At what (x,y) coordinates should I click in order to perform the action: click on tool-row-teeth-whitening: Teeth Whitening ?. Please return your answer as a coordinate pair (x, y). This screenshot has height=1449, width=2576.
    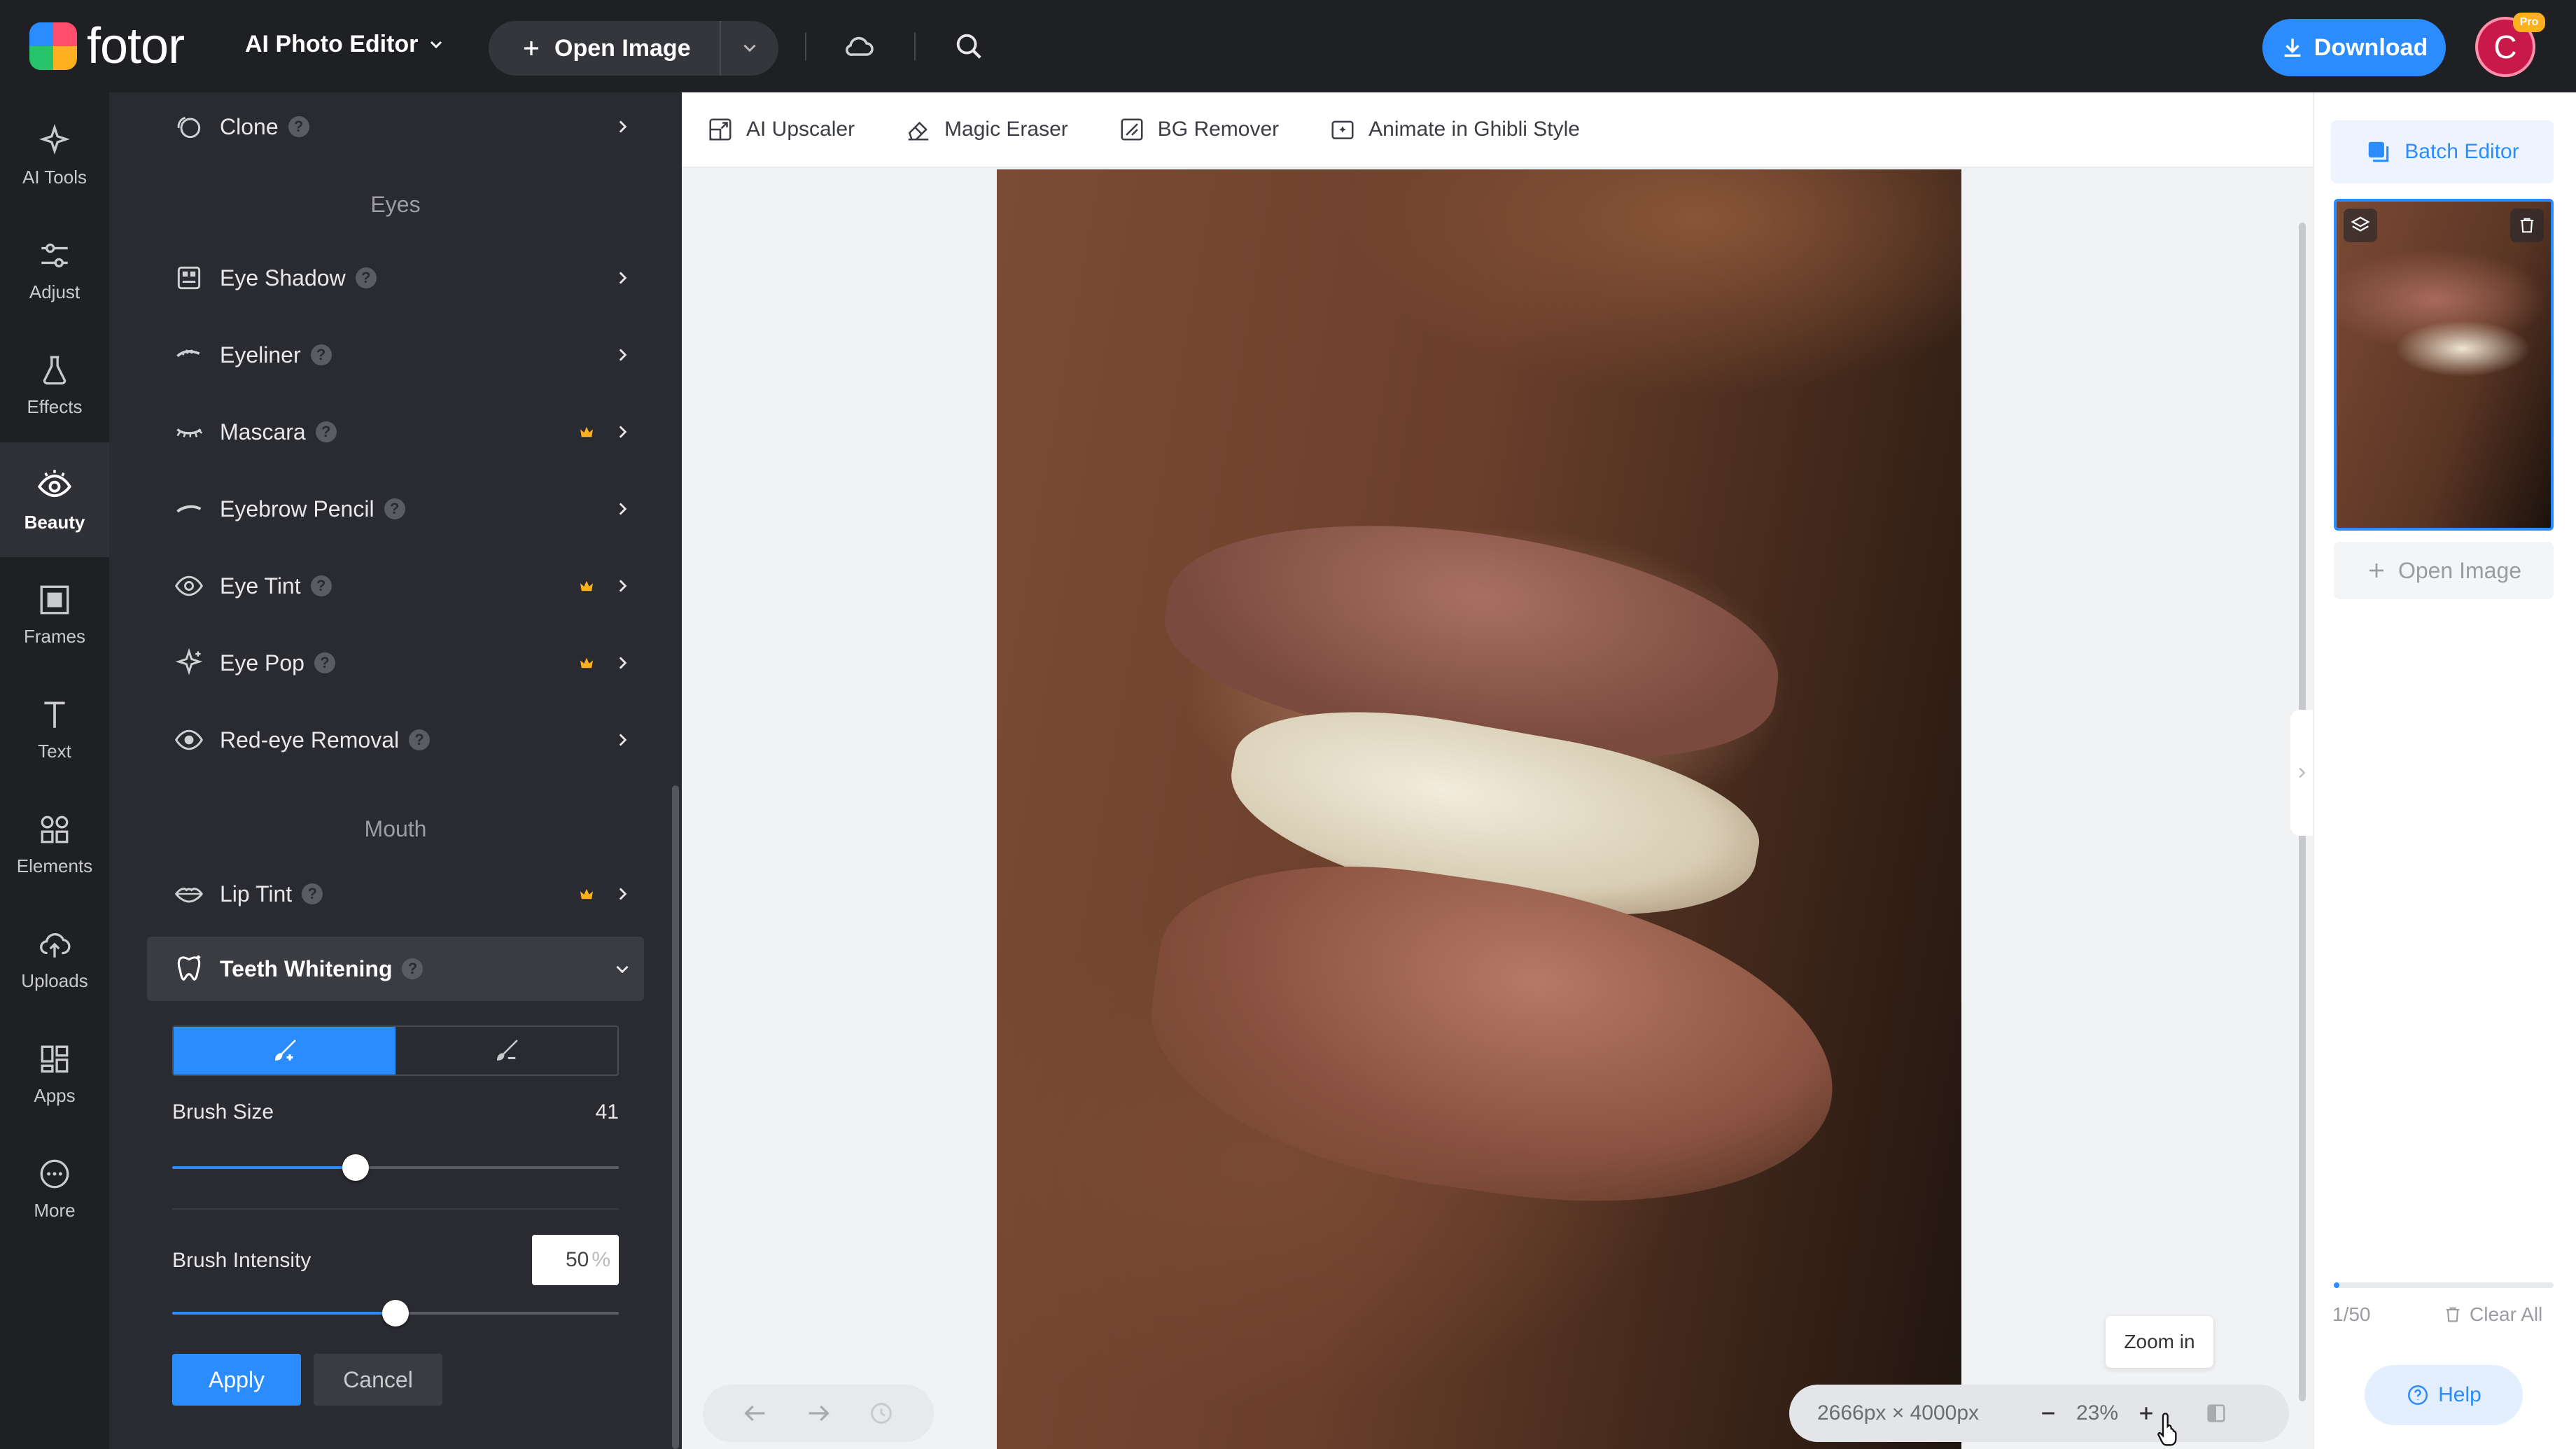
    Looking at the image, I should click on (403, 968).